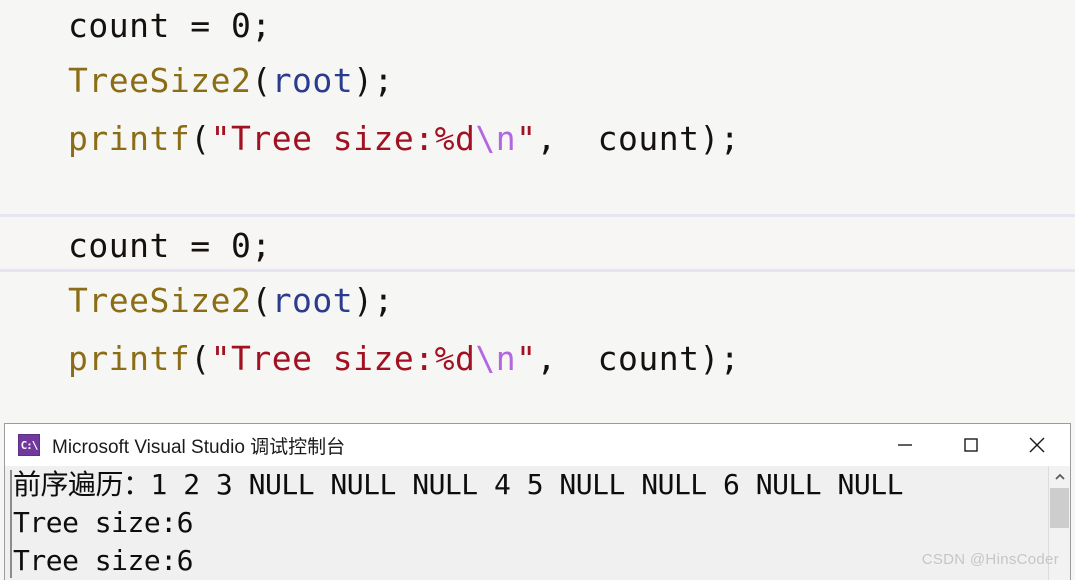 The height and width of the screenshot is (580, 1075). Describe the element at coordinates (11, 524) in the screenshot. I see `console-cursor` at that location.